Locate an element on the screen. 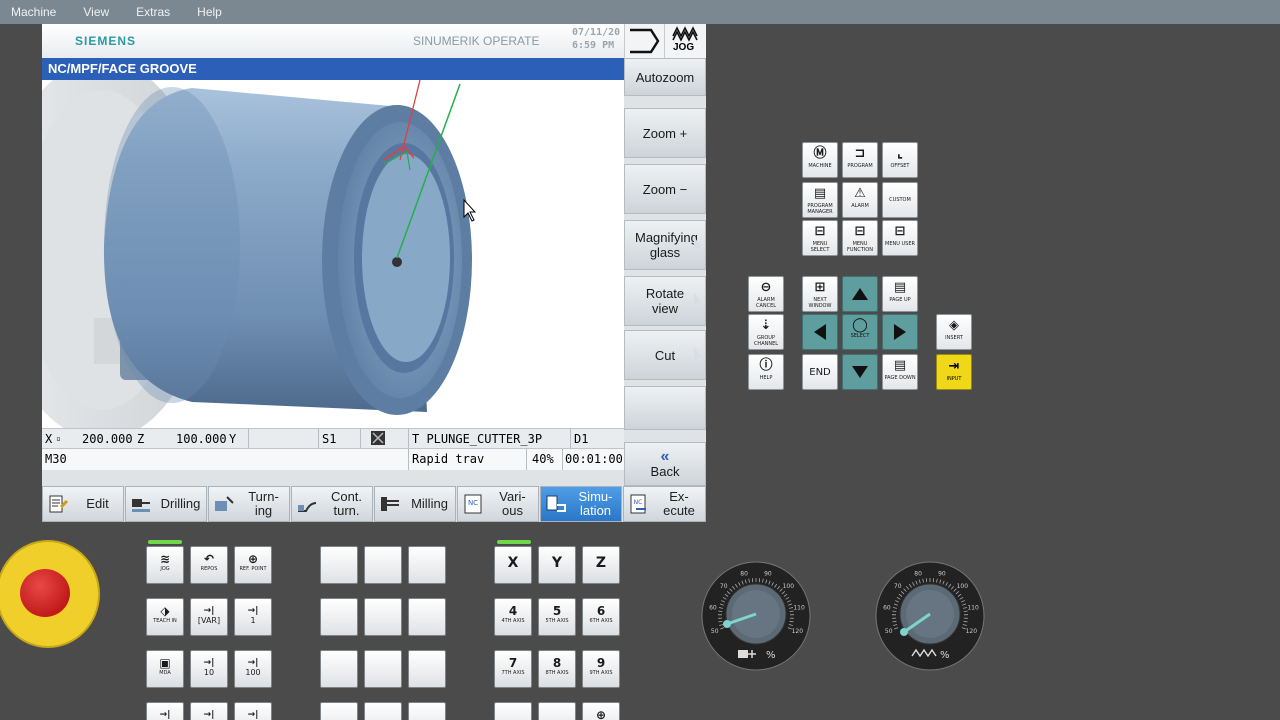 The image size is (1280, 720). menu-view: View is located at coordinates (96, 12).